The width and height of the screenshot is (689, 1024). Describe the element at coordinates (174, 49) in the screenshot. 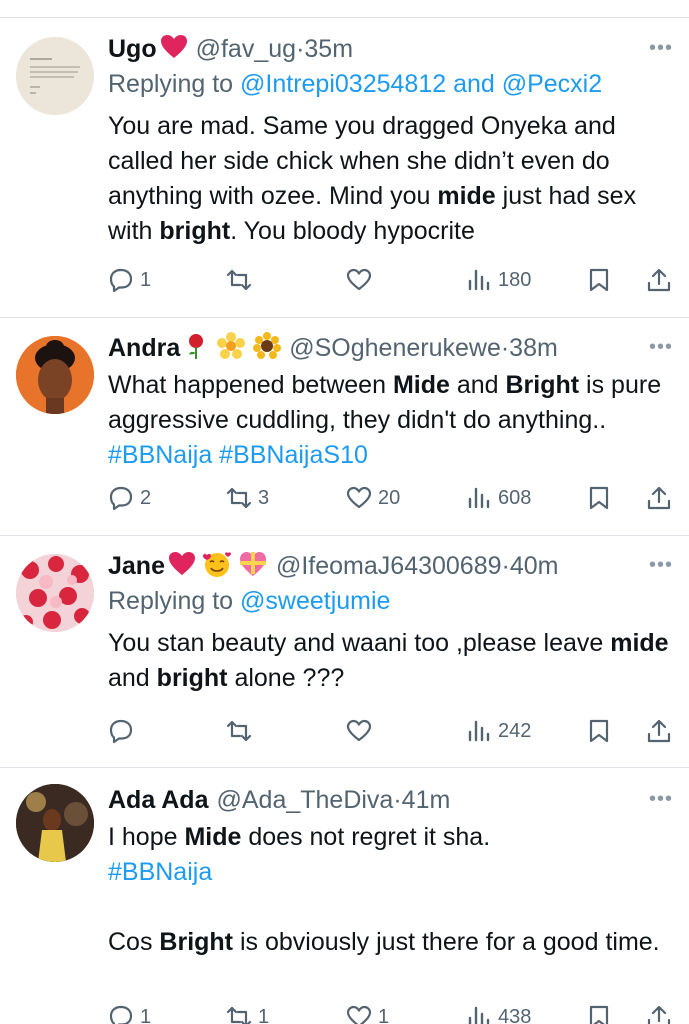

I see `heart-emoji-icon` at that location.